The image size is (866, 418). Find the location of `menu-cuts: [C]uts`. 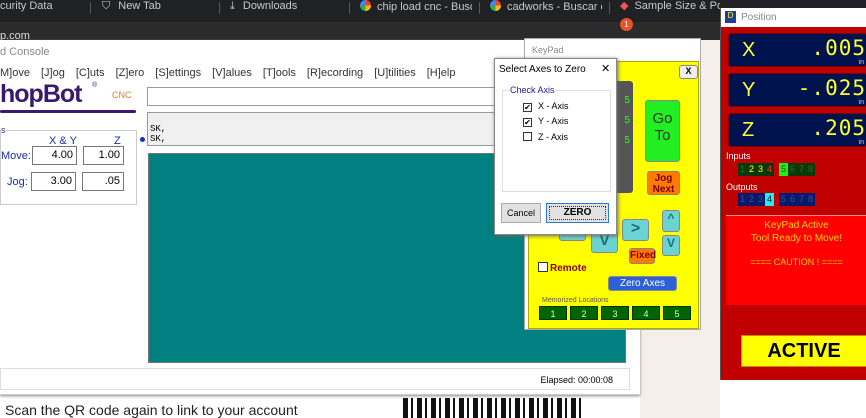

menu-cuts: [C]uts is located at coordinates (90, 73).